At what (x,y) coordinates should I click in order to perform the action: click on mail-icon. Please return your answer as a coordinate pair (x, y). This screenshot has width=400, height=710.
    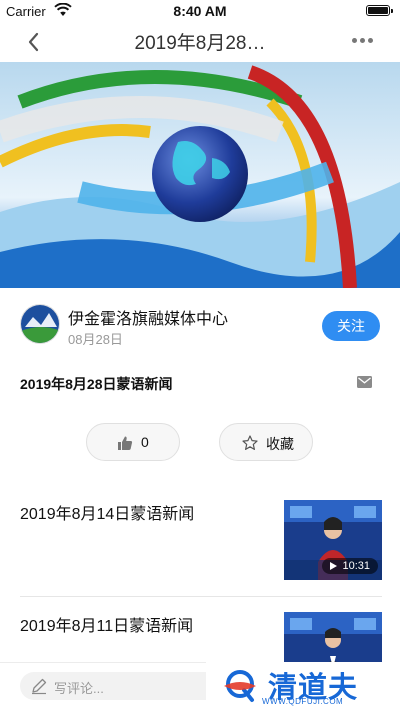
    Looking at the image, I should click on (364, 382).